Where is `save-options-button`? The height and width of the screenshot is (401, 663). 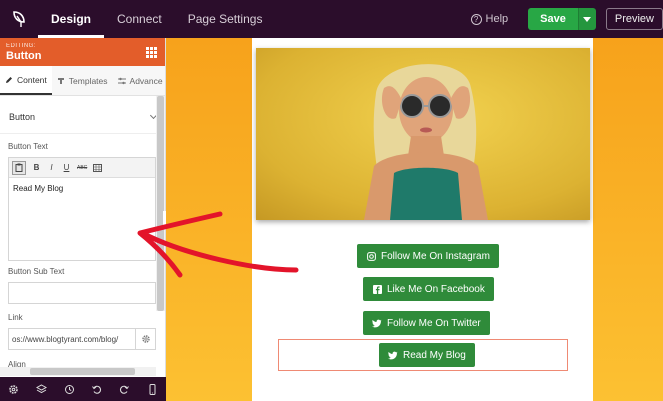 save-options-button is located at coordinates (586, 19).